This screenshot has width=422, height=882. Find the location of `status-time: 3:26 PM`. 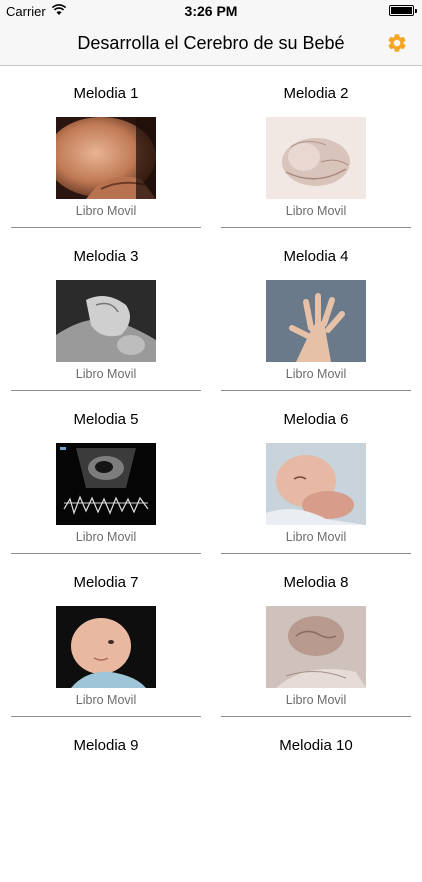

status-time: 3:26 PM is located at coordinates (211, 11).